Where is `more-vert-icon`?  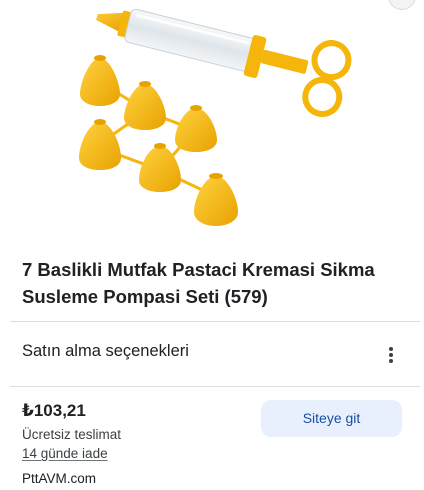
more-vert-icon is located at coordinates (391, 355).